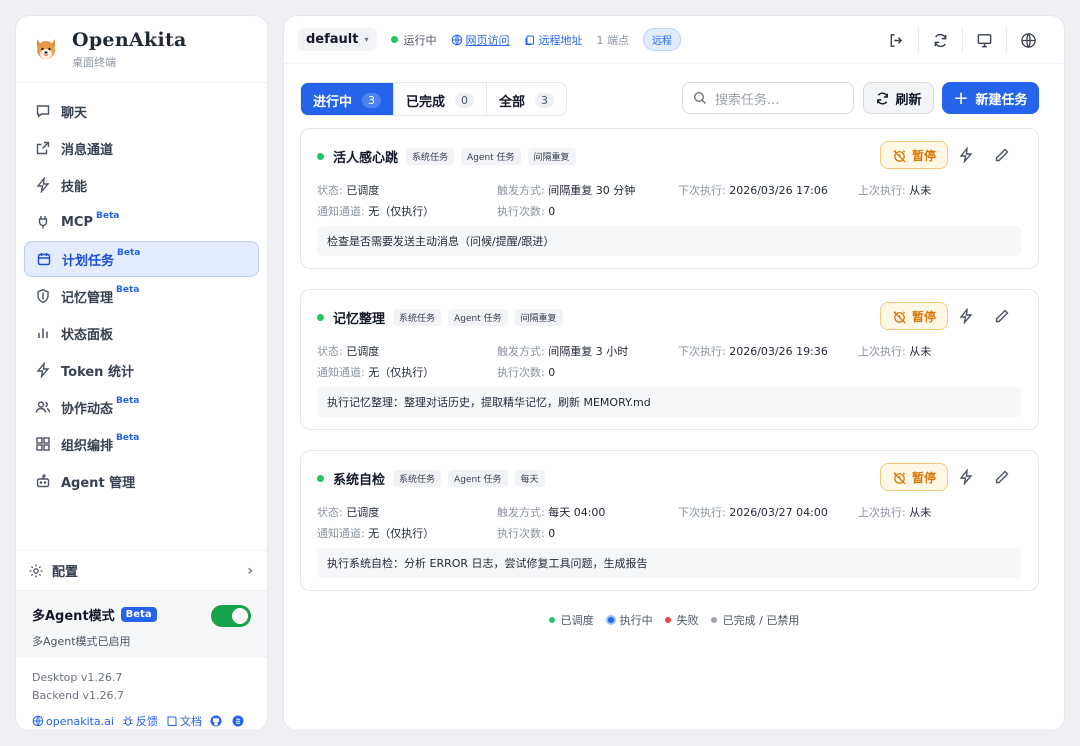 This screenshot has width=1080, height=746. Describe the element at coordinates (413, 40) in the screenshot. I see `running-status: 运行中` at that location.